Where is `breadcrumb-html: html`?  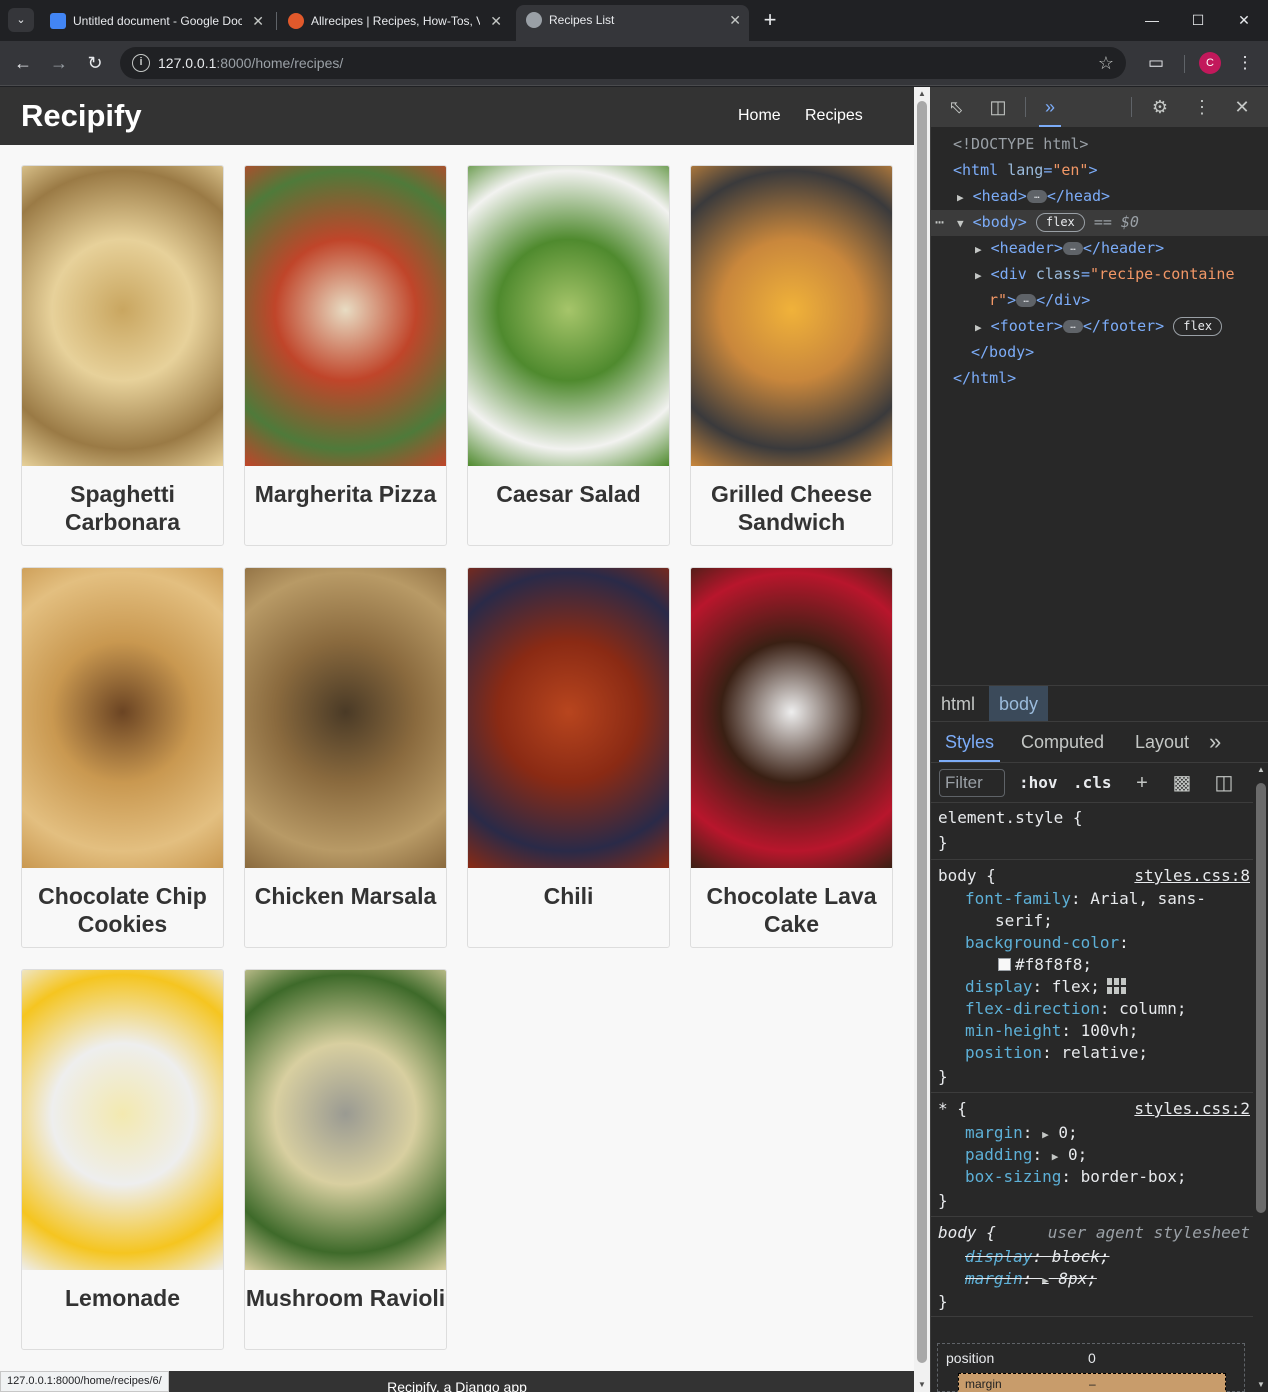
breadcrumb-html: html is located at coordinates (958, 704).